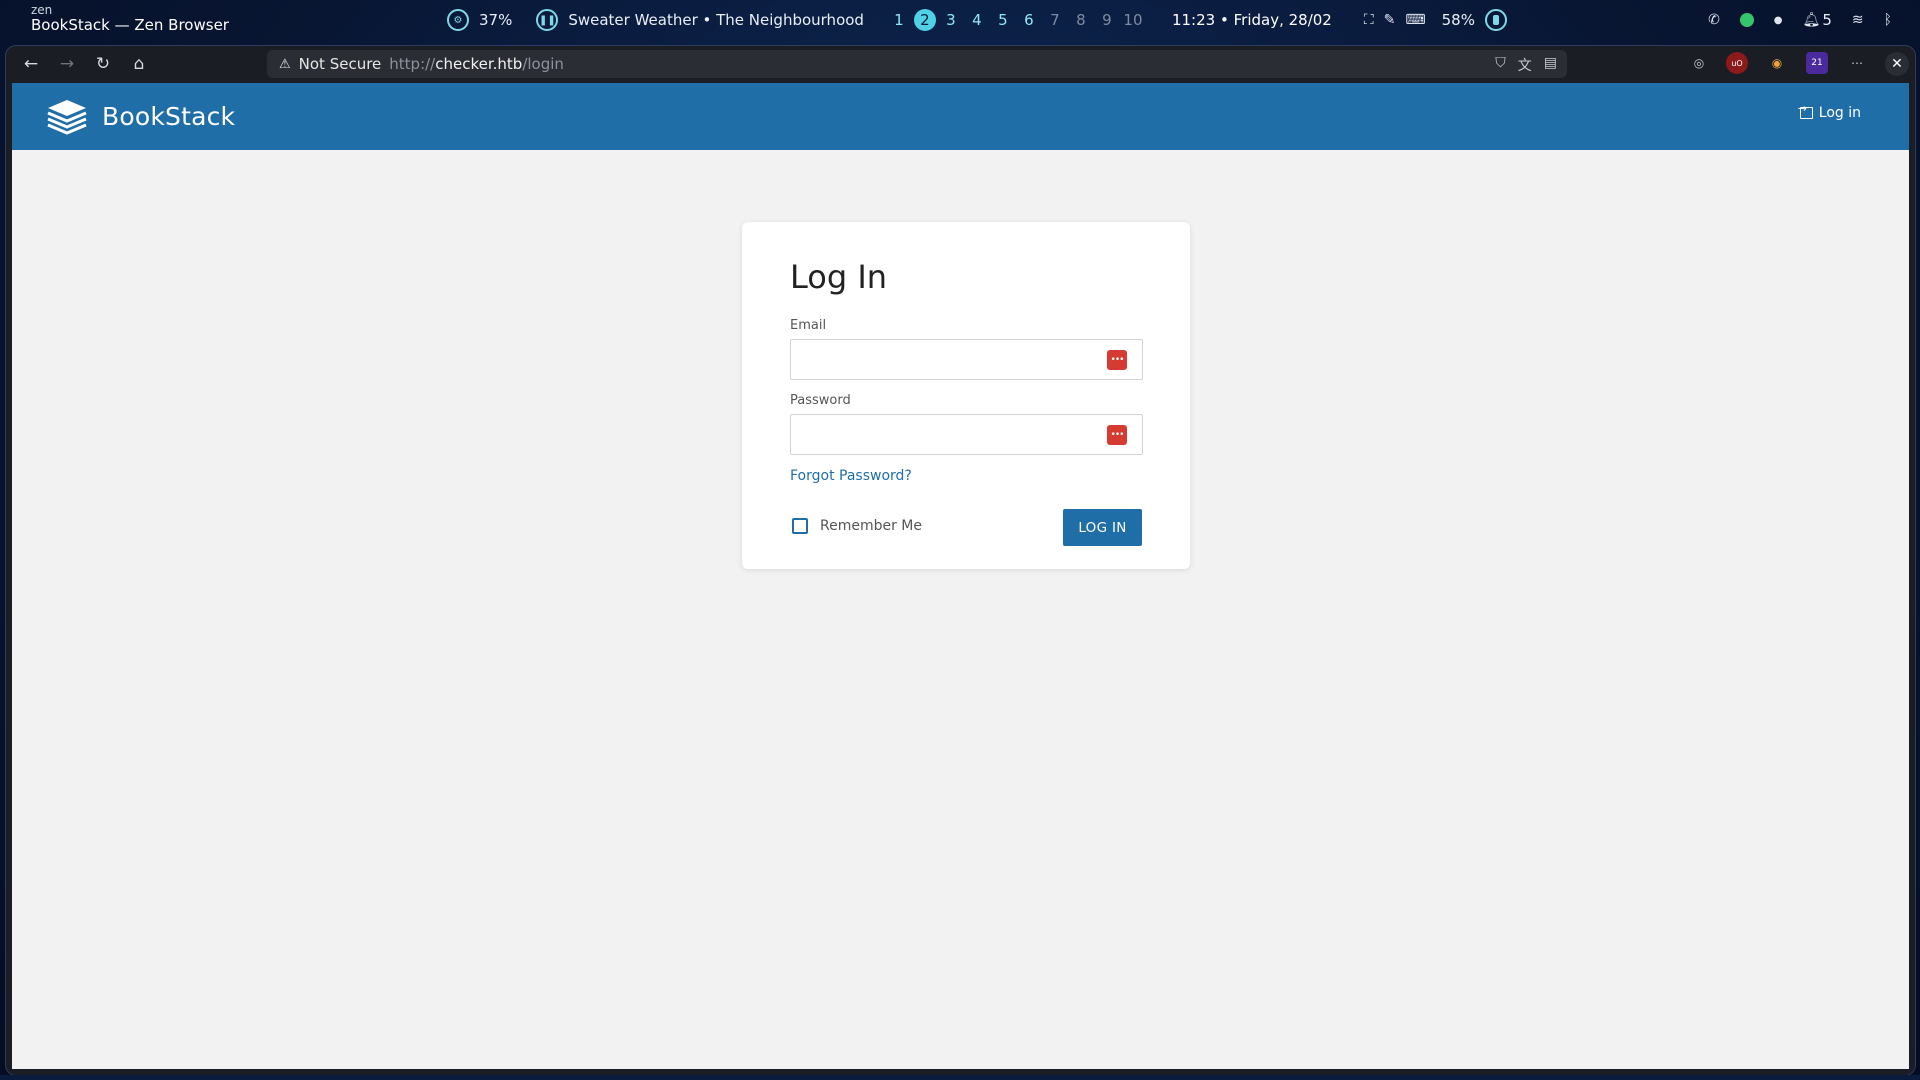 Image resolution: width=1920 pixels, height=1080 pixels. What do you see at coordinates (1699, 63) in the screenshot?
I see `ext-target-icon: ◎` at bounding box center [1699, 63].